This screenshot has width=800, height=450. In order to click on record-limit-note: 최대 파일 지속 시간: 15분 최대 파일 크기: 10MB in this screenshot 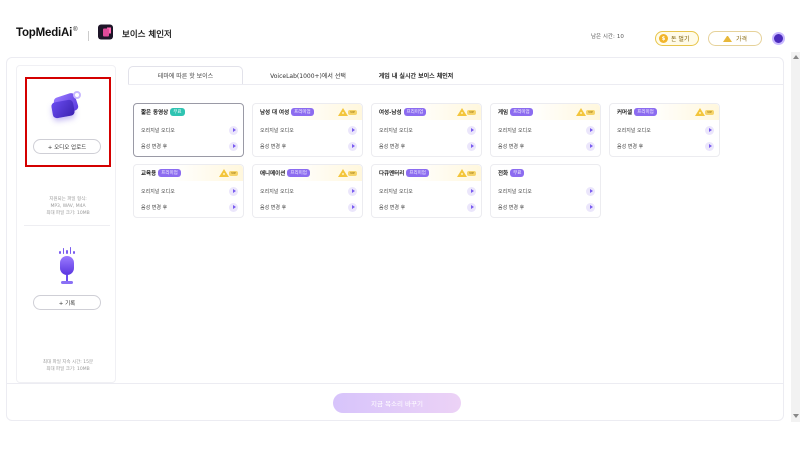, I will do `click(68, 366)`.